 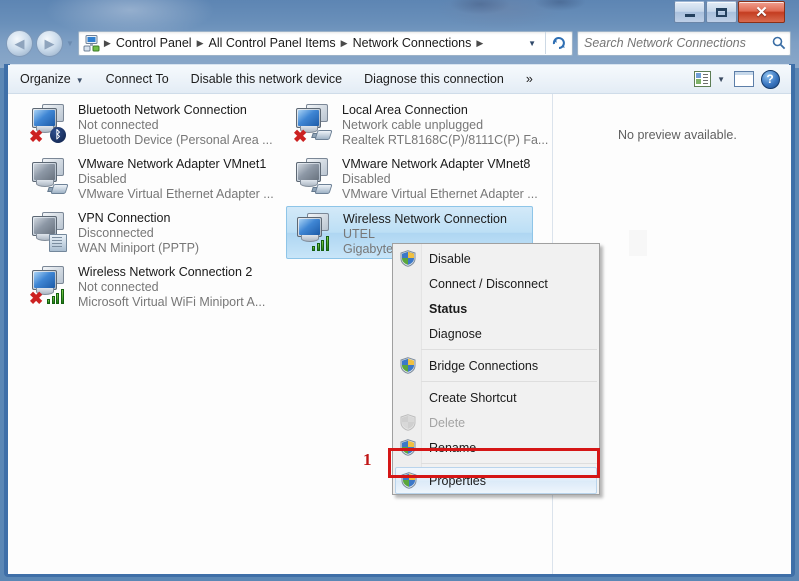 What do you see at coordinates (455, 333) in the screenshot?
I see `context-menu-label: Diagnose` at bounding box center [455, 333].